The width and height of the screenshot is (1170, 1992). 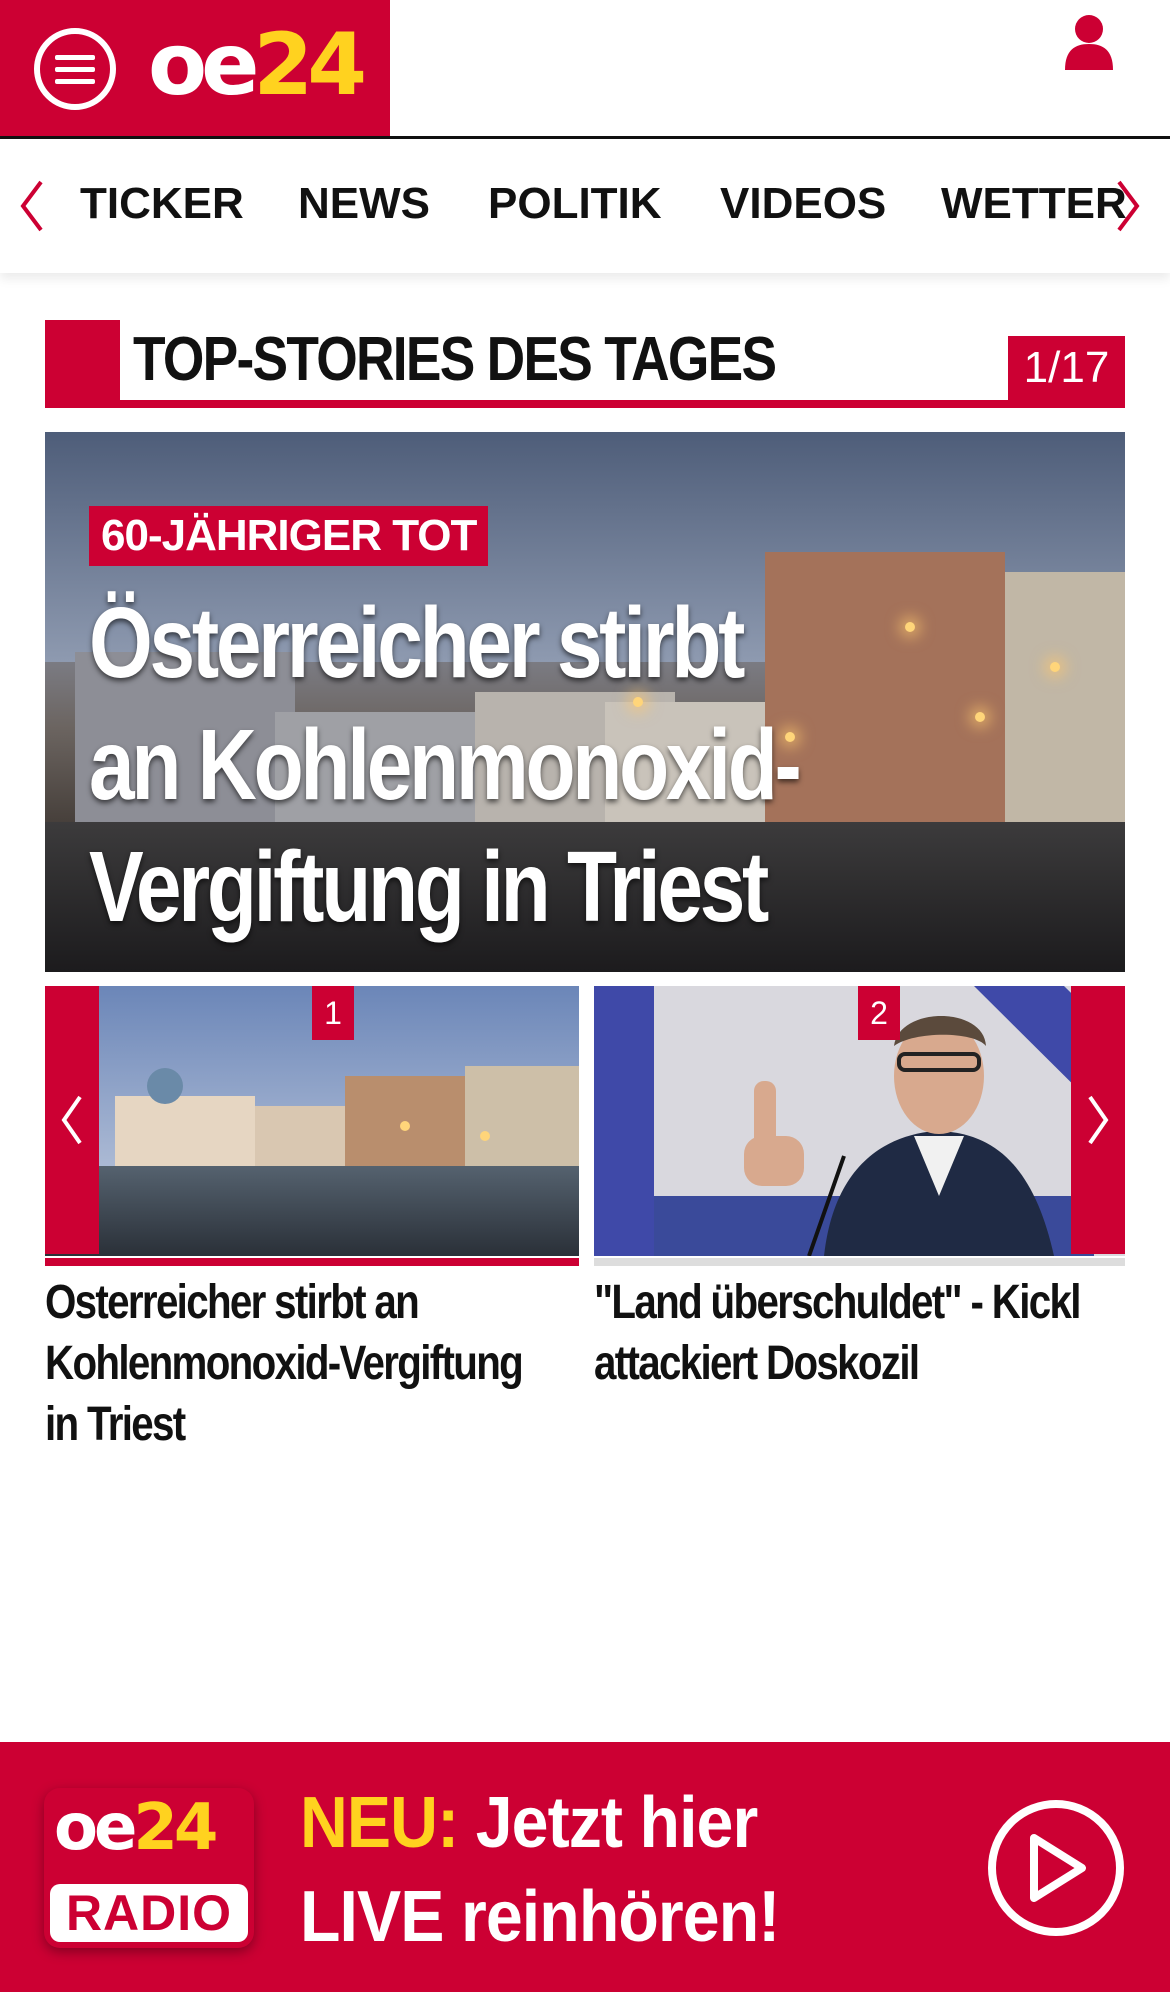 What do you see at coordinates (859, 1262) in the screenshot?
I see `story-card-2-bar` at bounding box center [859, 1262].